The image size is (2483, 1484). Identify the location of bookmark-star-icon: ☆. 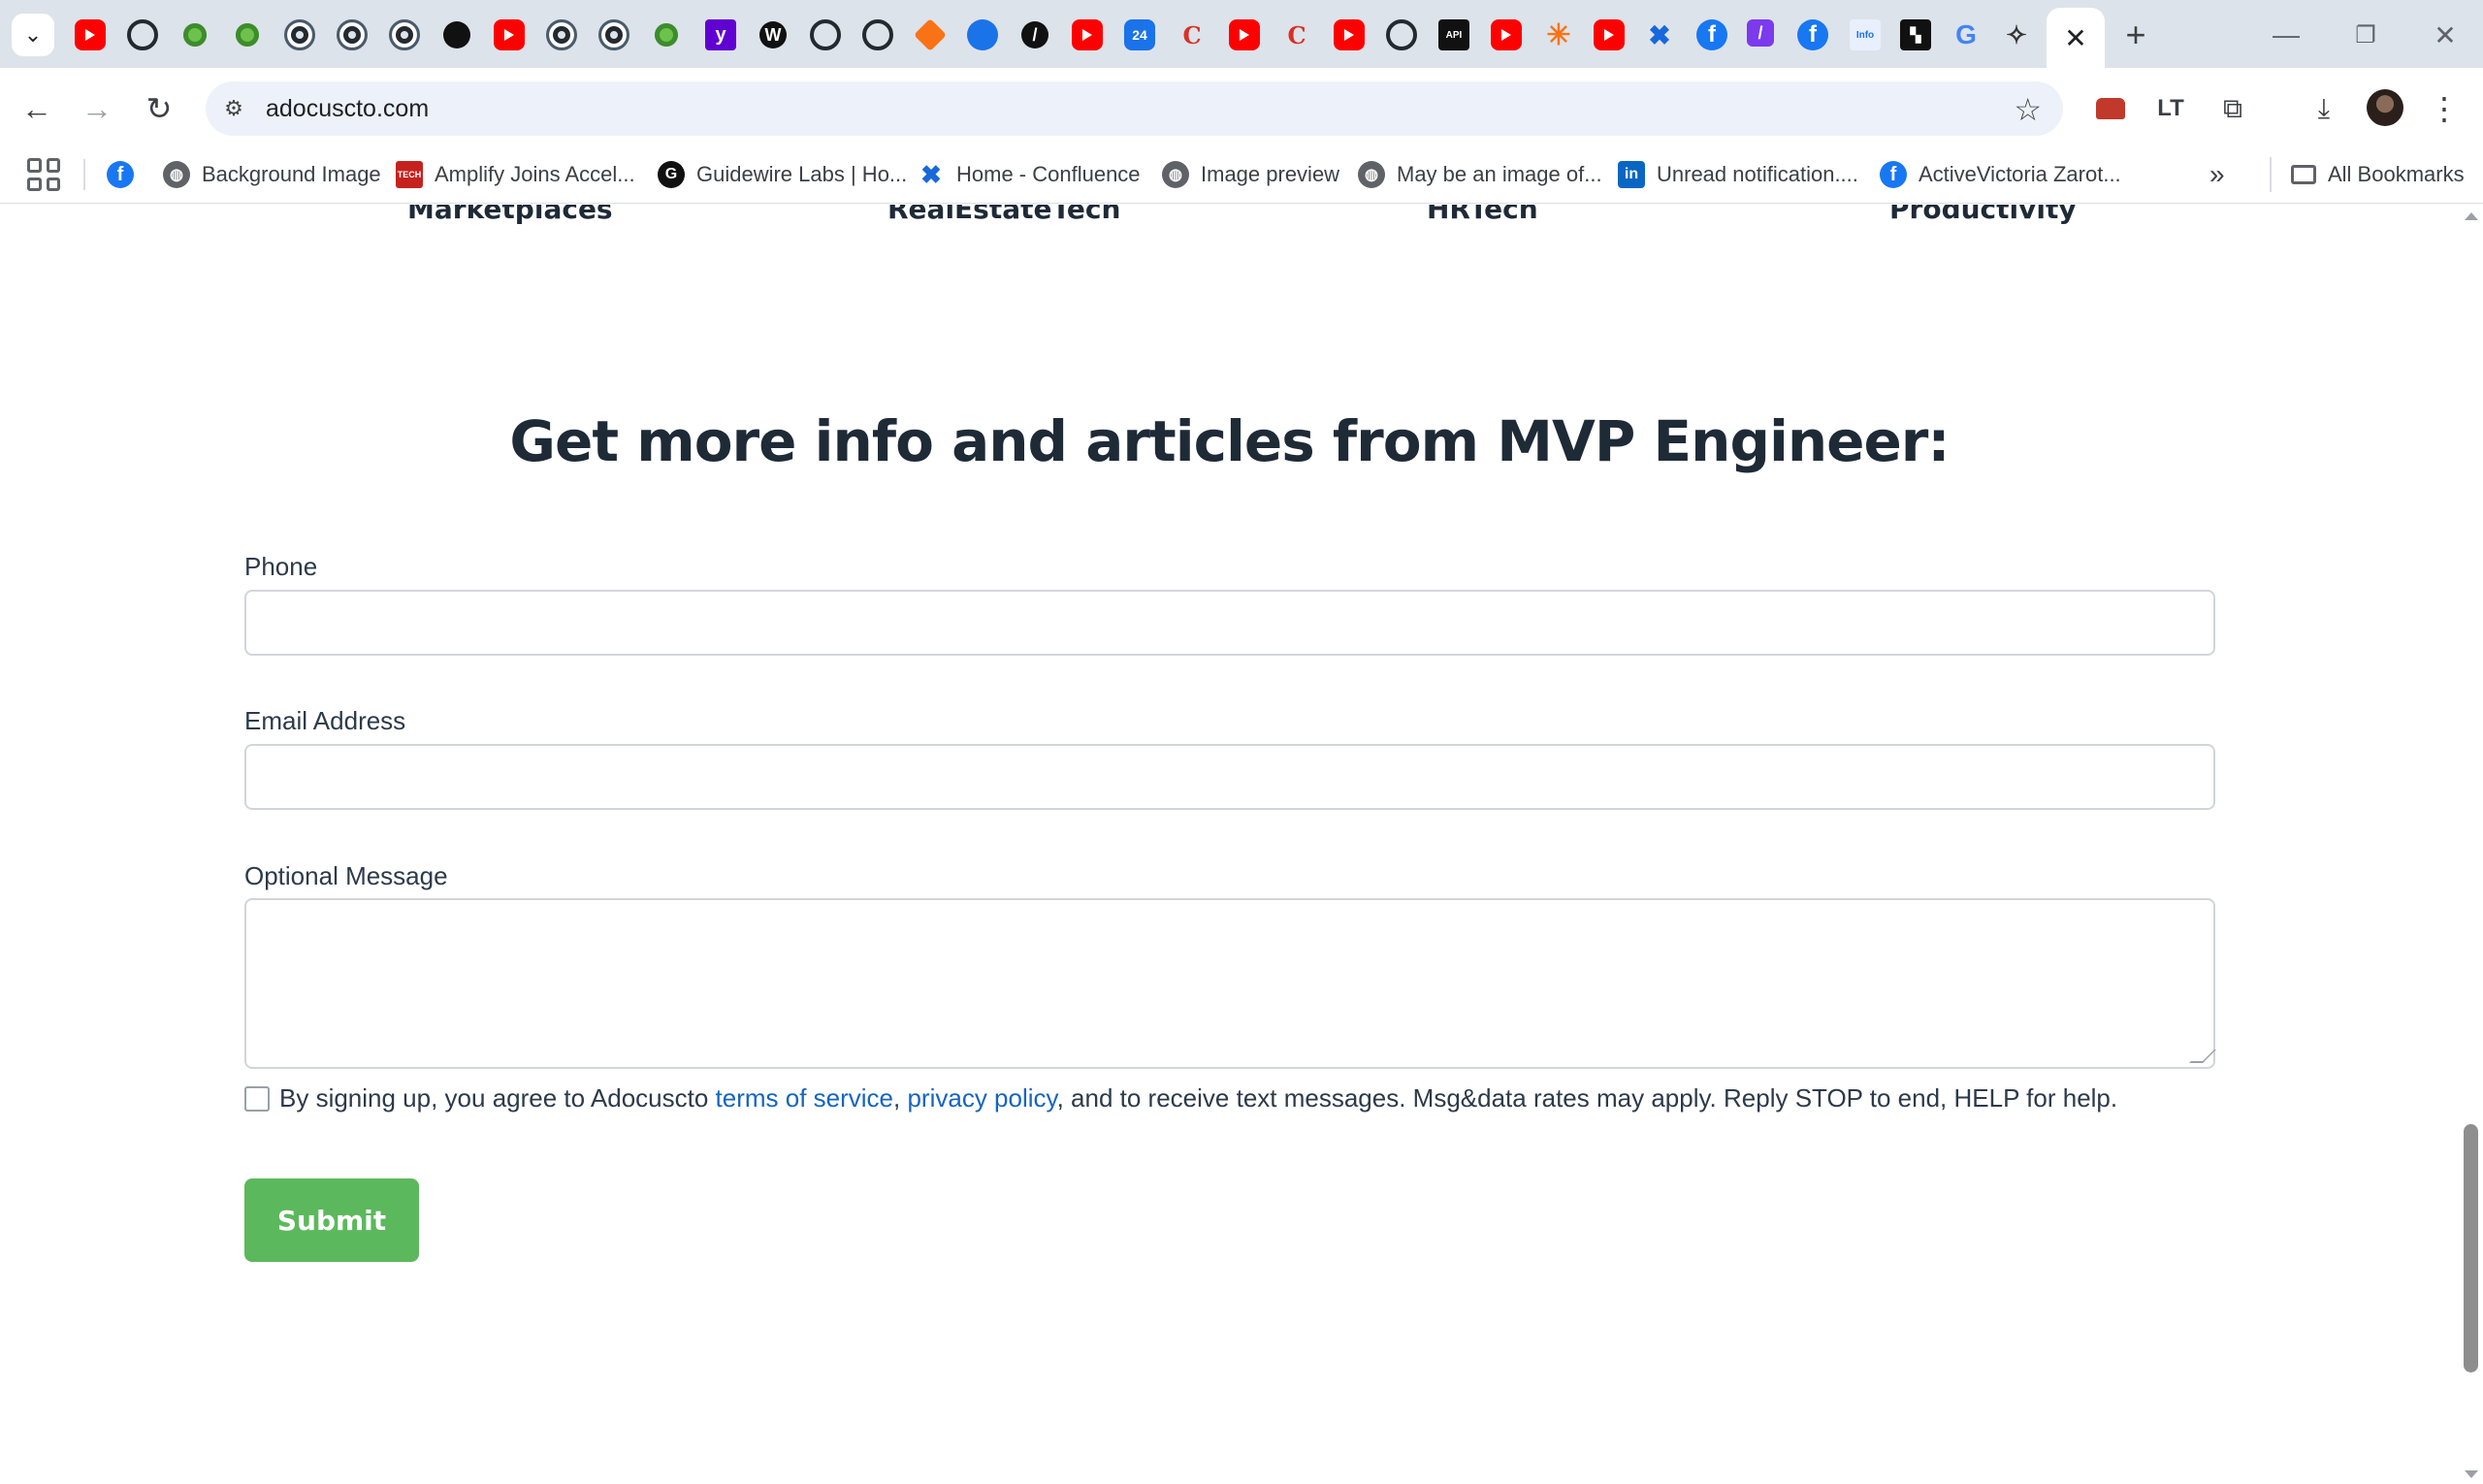
(2028, 109).